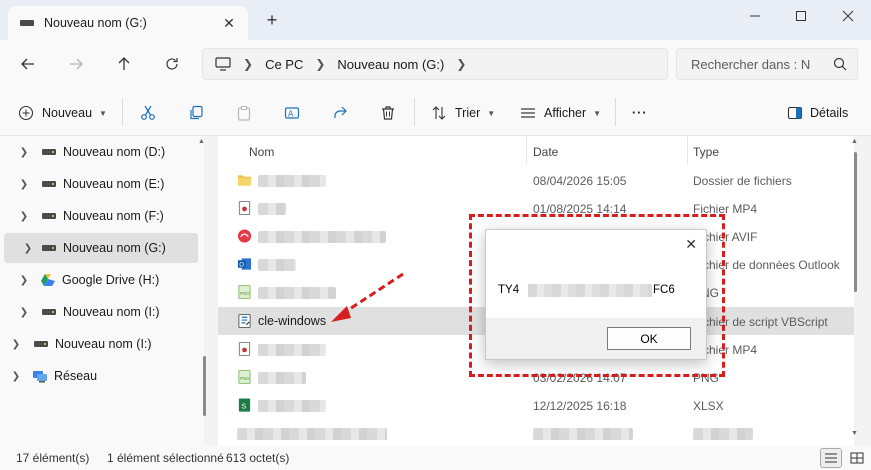 The image size is (871, 470). I want to click on view-button: Afficher ▼, so click(560, 113).